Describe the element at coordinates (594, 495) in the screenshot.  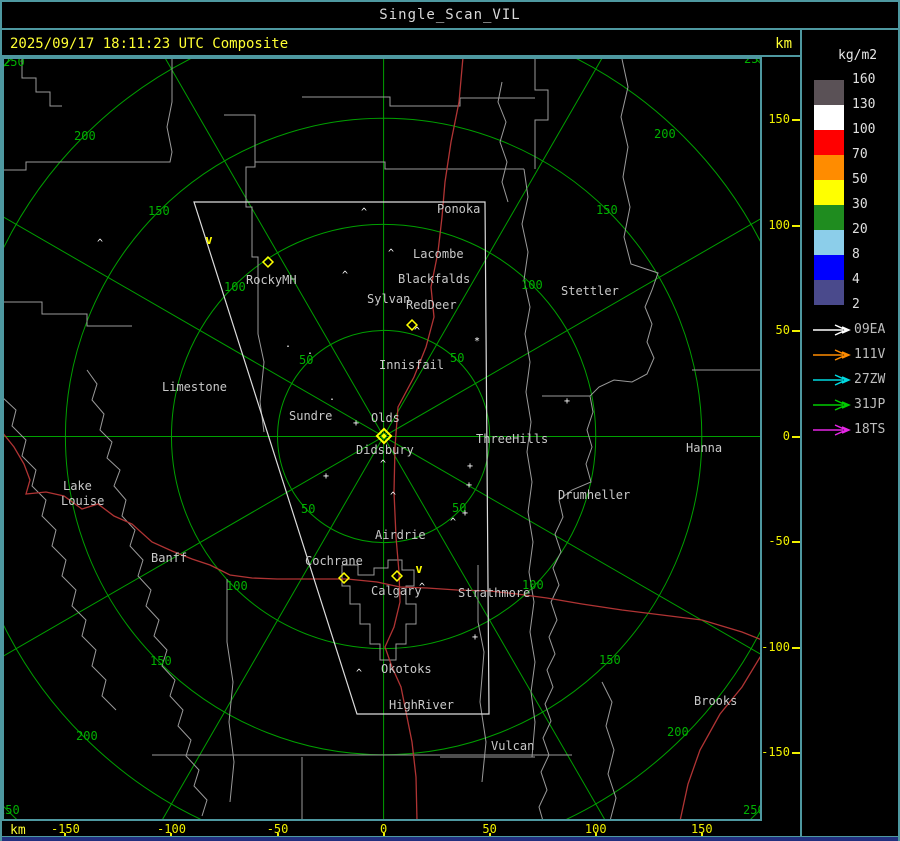
I see `city-label: Drumheller` at that location.